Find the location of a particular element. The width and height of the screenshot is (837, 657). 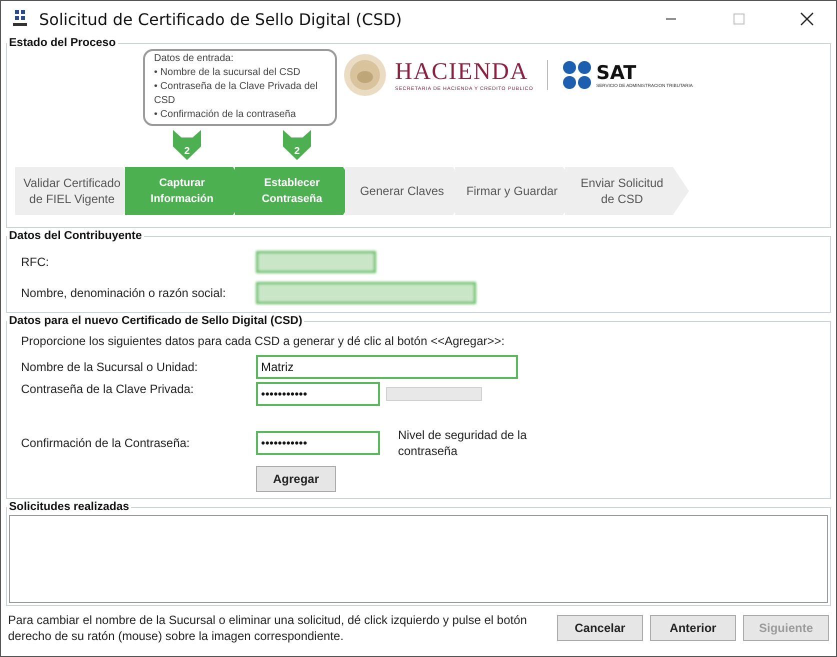

section-title: Datos del Contribuyente is located at coordinates (75, 236).